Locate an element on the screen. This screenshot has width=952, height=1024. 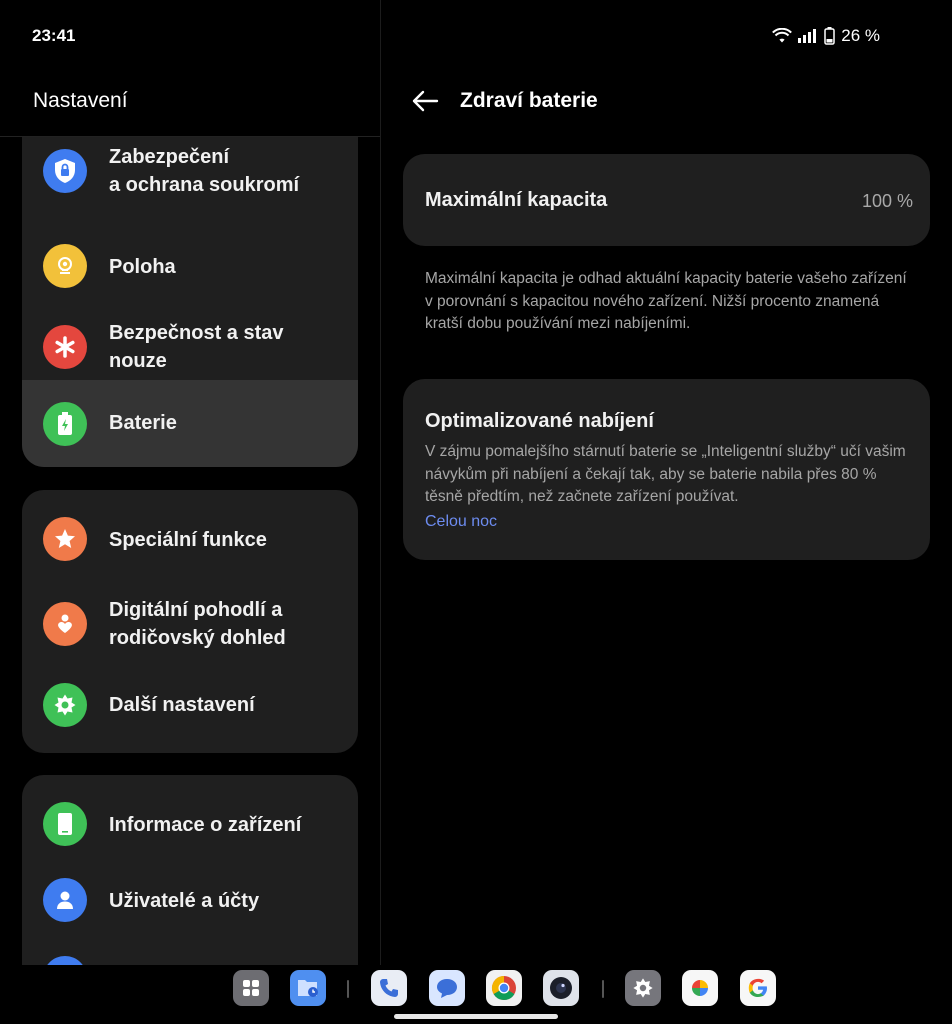
settings-item-special-features: Speciální funkce is located at coordinates (190, 538).